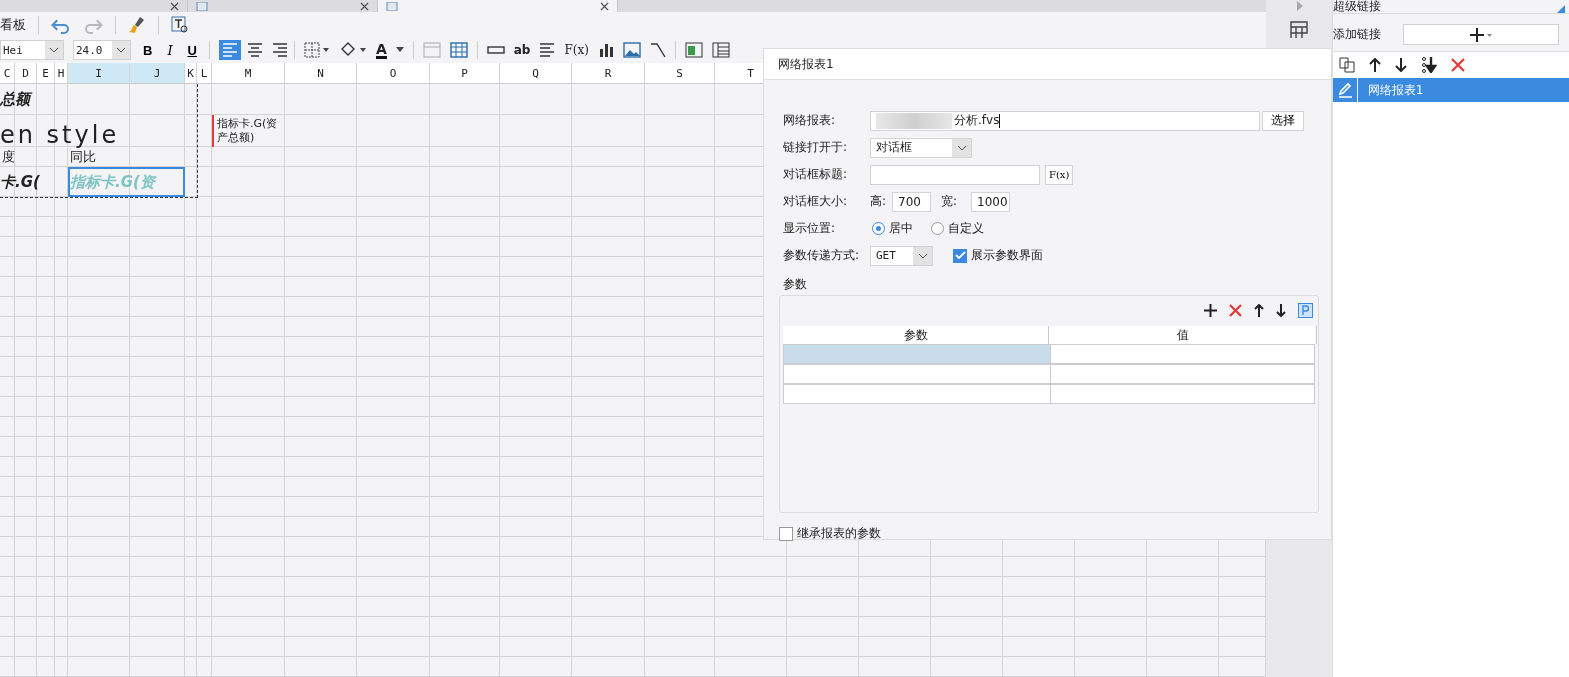 The height and width of the screenshot is (677, 1569). Describe the element at coordinates (816, 147) in the screenshot. I see `field-label: 链接打开于:` at that location.